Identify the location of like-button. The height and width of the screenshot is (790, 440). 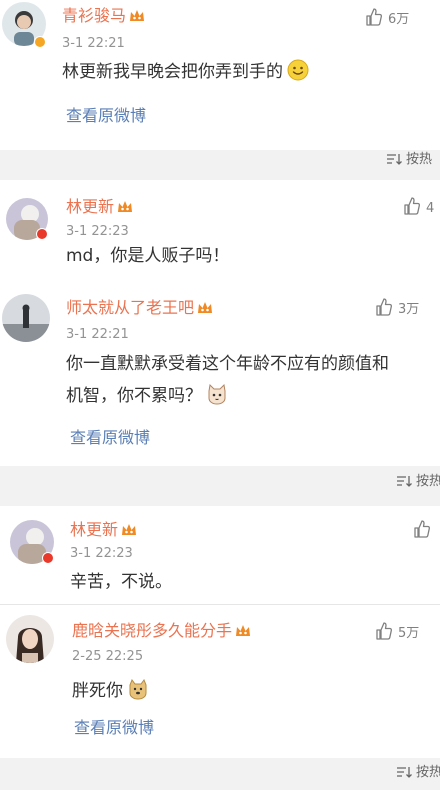
(424, 530).